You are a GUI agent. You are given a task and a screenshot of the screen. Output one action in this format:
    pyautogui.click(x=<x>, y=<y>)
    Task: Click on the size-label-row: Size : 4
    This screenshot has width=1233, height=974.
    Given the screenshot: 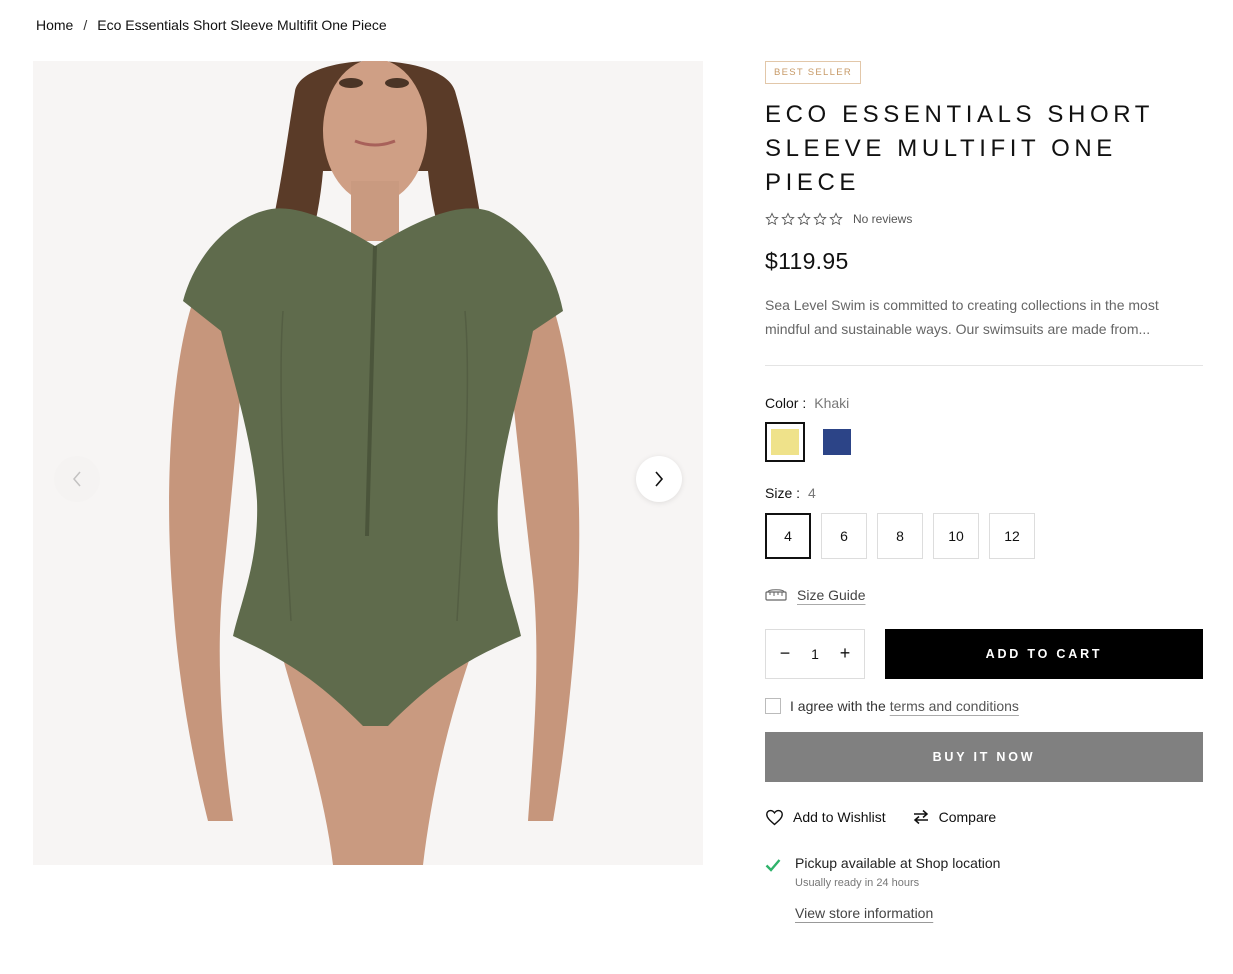 What is the action you would take?
    pyautogui.click(x=984, y=493)
    